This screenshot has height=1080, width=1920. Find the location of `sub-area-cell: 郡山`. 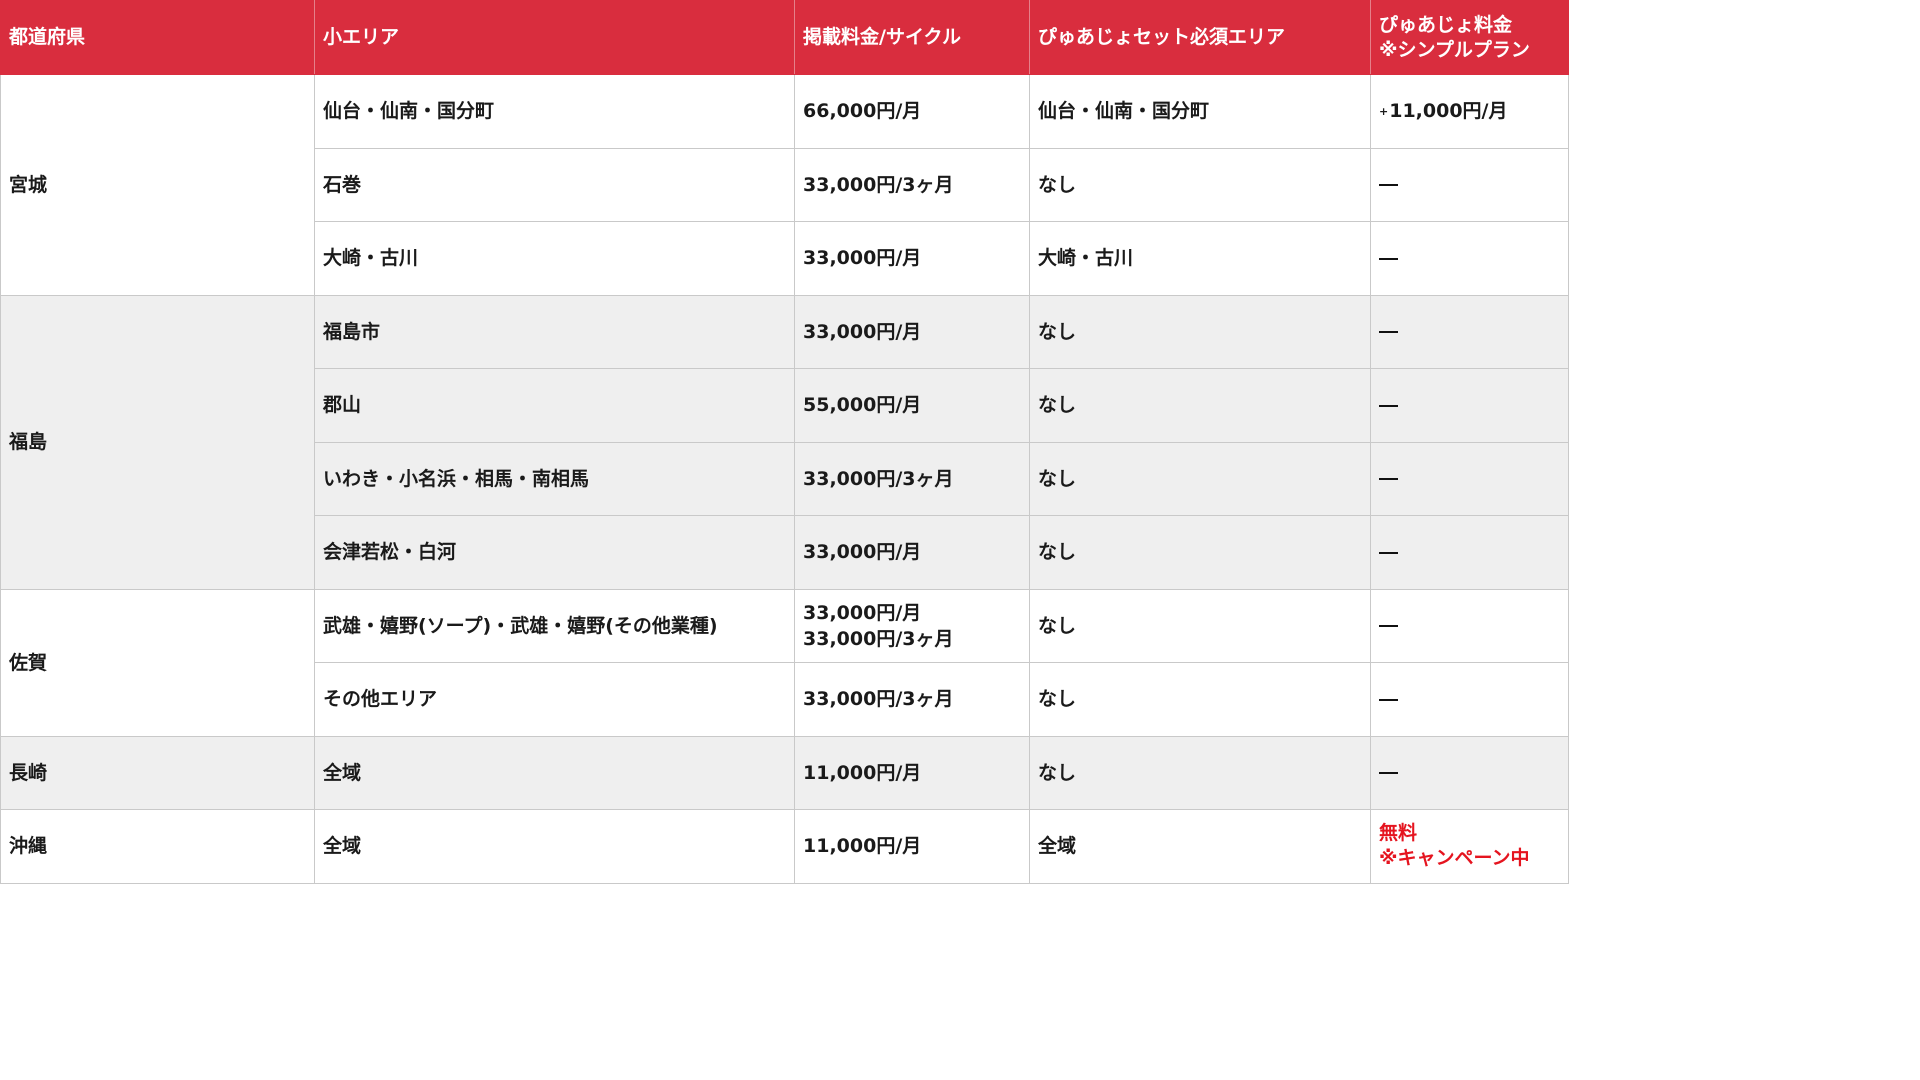

sub-area-cell: 郡山 is located at coordinates (554, 405).